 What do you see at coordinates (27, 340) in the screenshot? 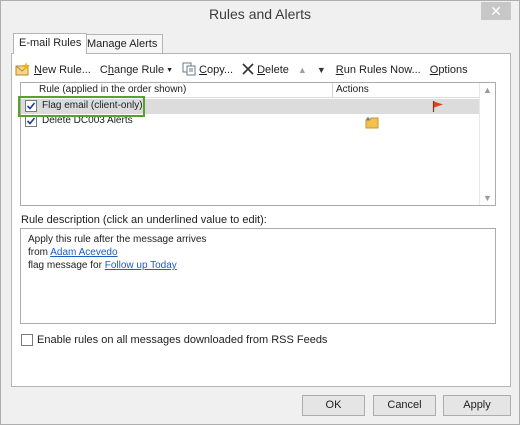
I see `rss-rules-checkbox` at bounding box center [27, 340].